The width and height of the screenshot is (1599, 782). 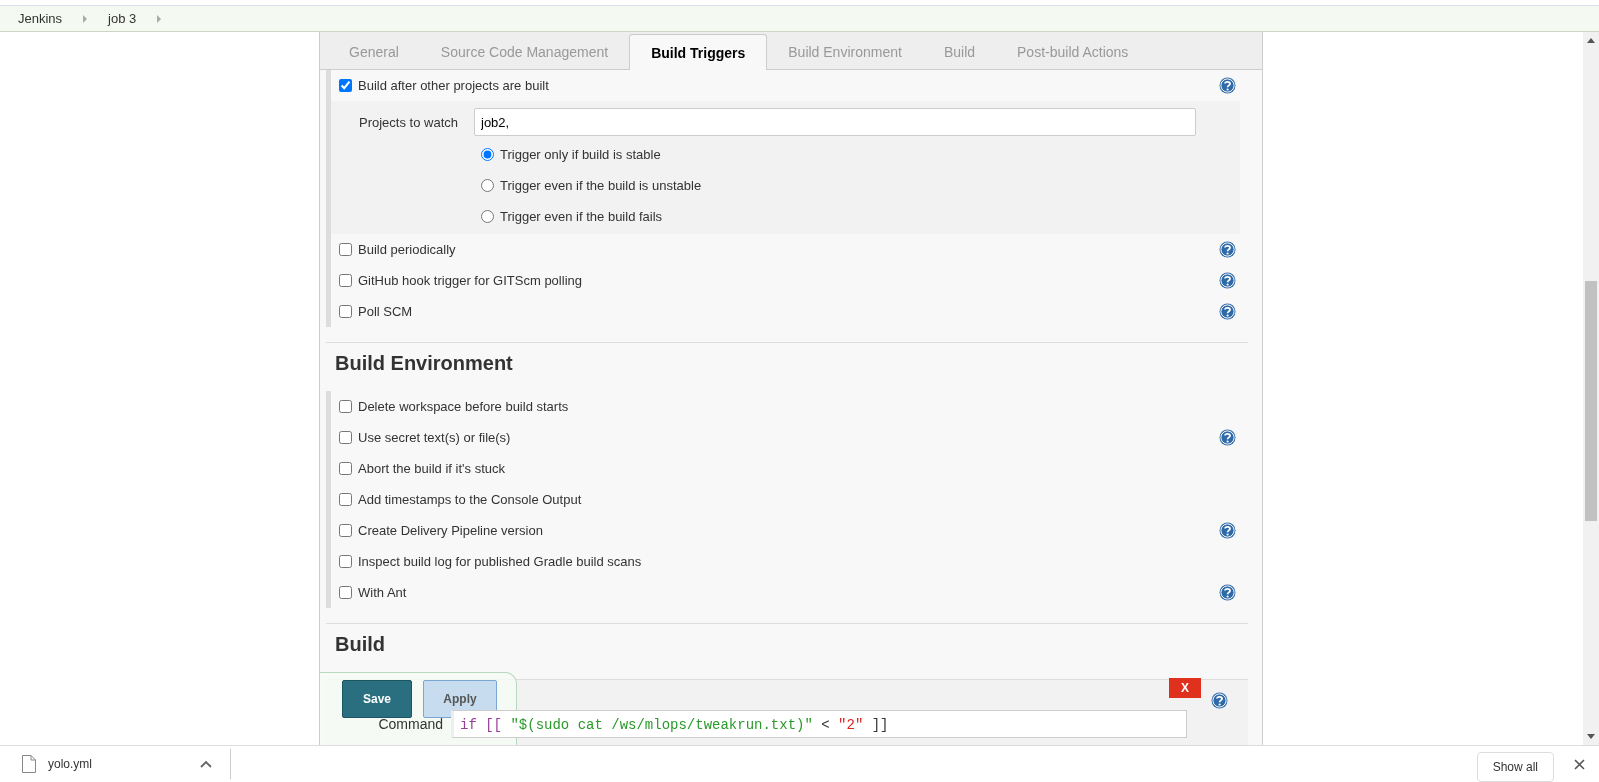 I want to click on breadcrumb-link: job 3, so click(x=122, y=18).